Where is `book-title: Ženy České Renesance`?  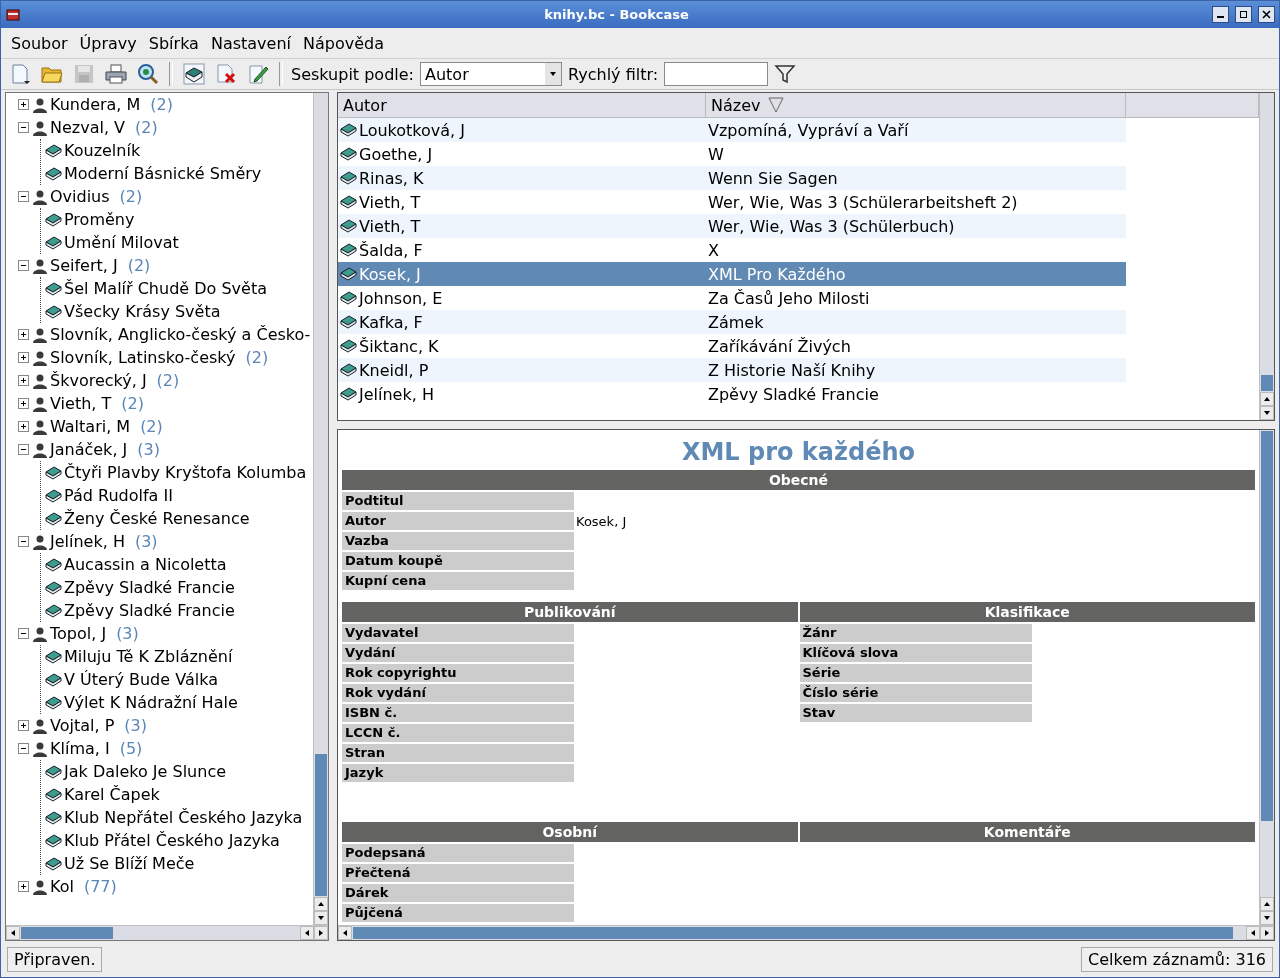
book-title: Ženy České Renesance is located at coordinates (157, 518).